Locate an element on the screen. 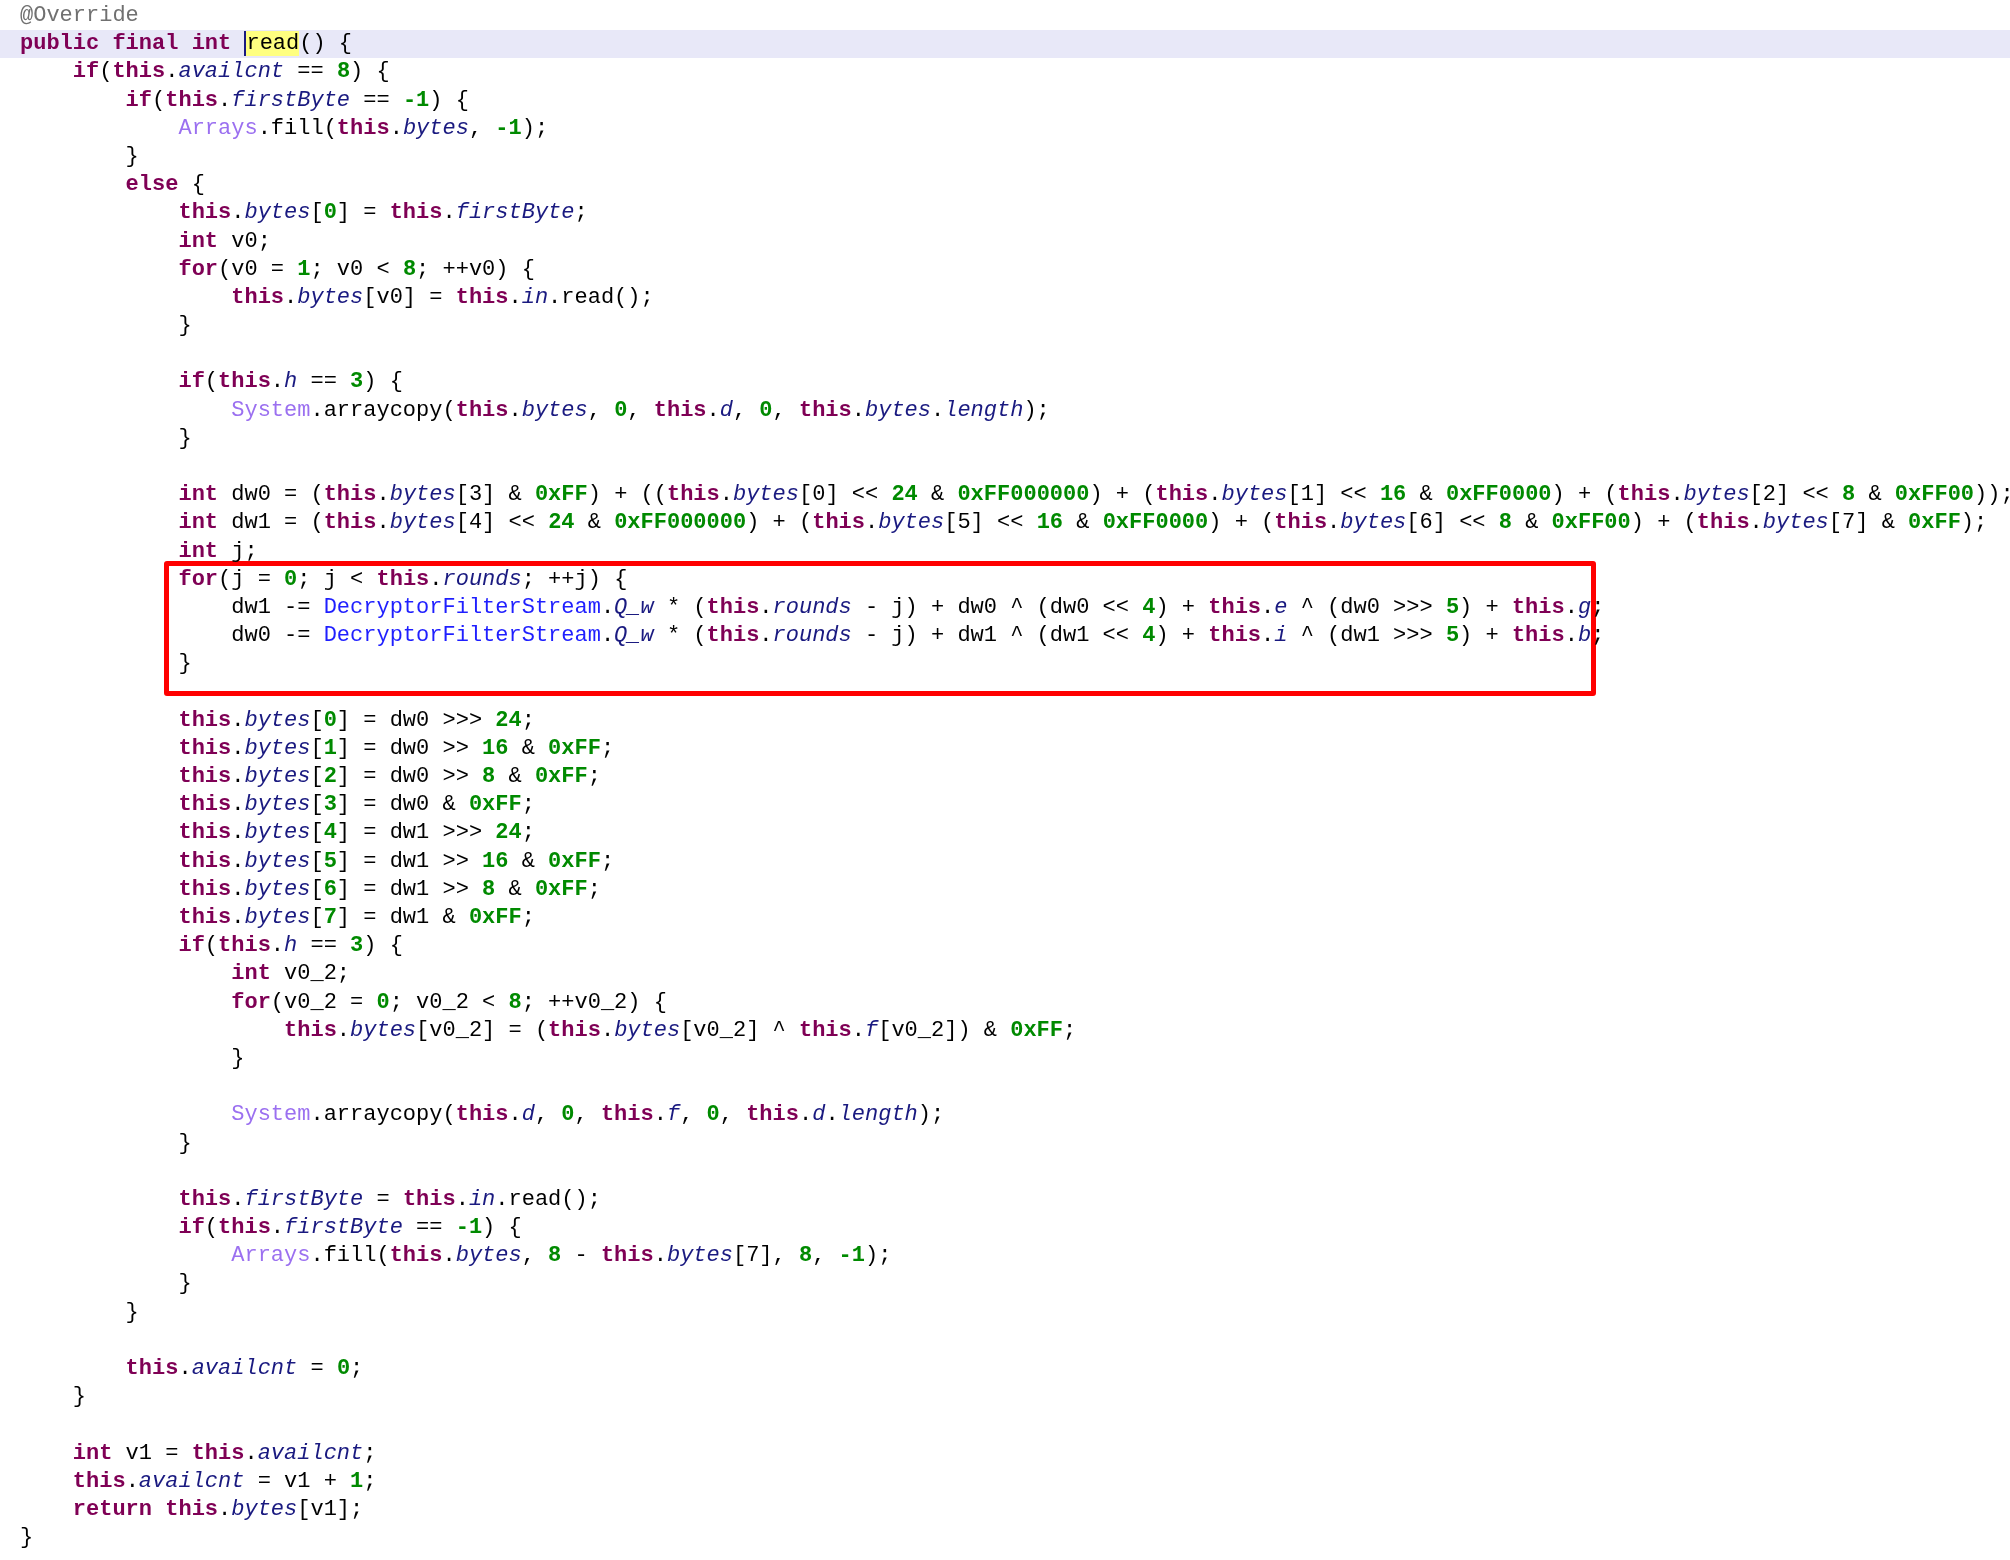 Image resolution: width=2010 pixels, height=1560 pixels. code-line: this.bytes[v0_2] = (this.bytes[v0_2] ^ this.f[v0_2]) & 0xFF; is located at coordinates (680, 1030).